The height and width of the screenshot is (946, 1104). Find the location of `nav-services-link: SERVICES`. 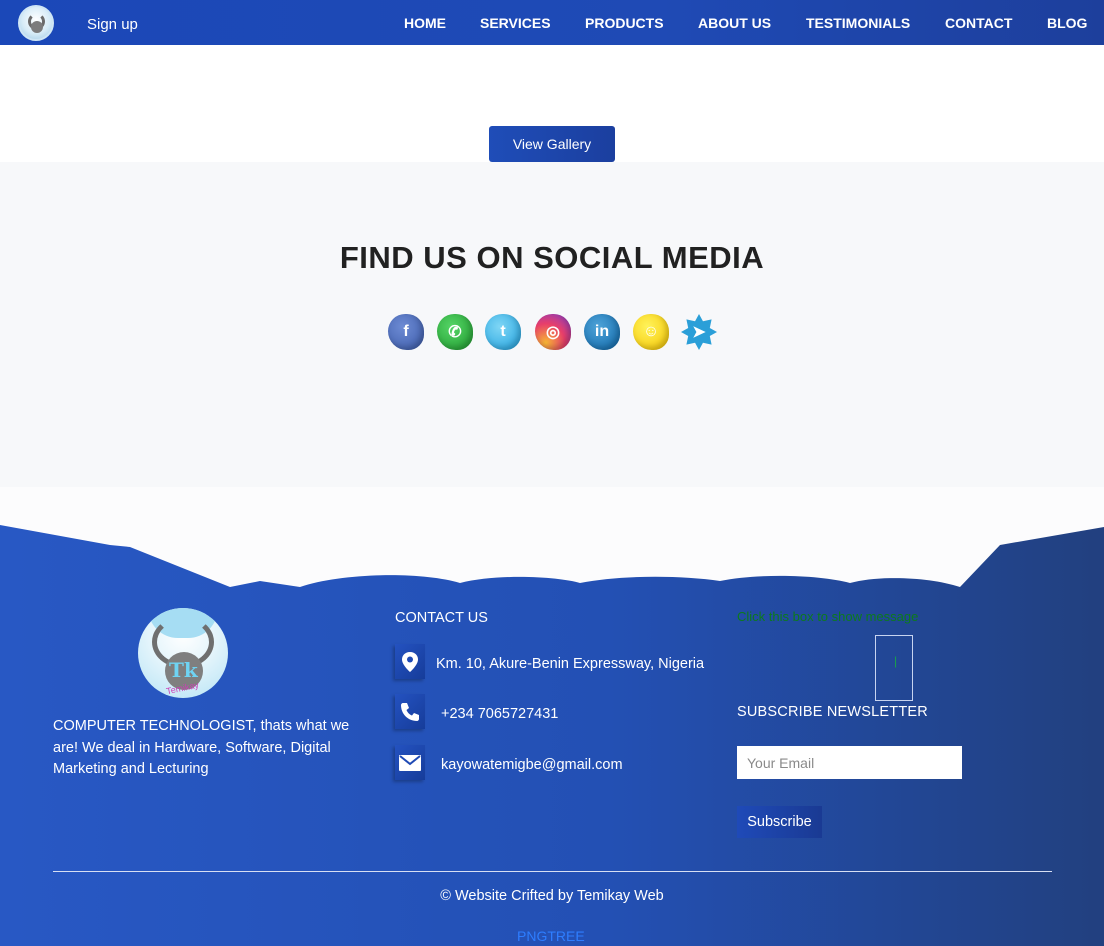

nav-services-link: SERVICES is located at coordinates (515, 23).